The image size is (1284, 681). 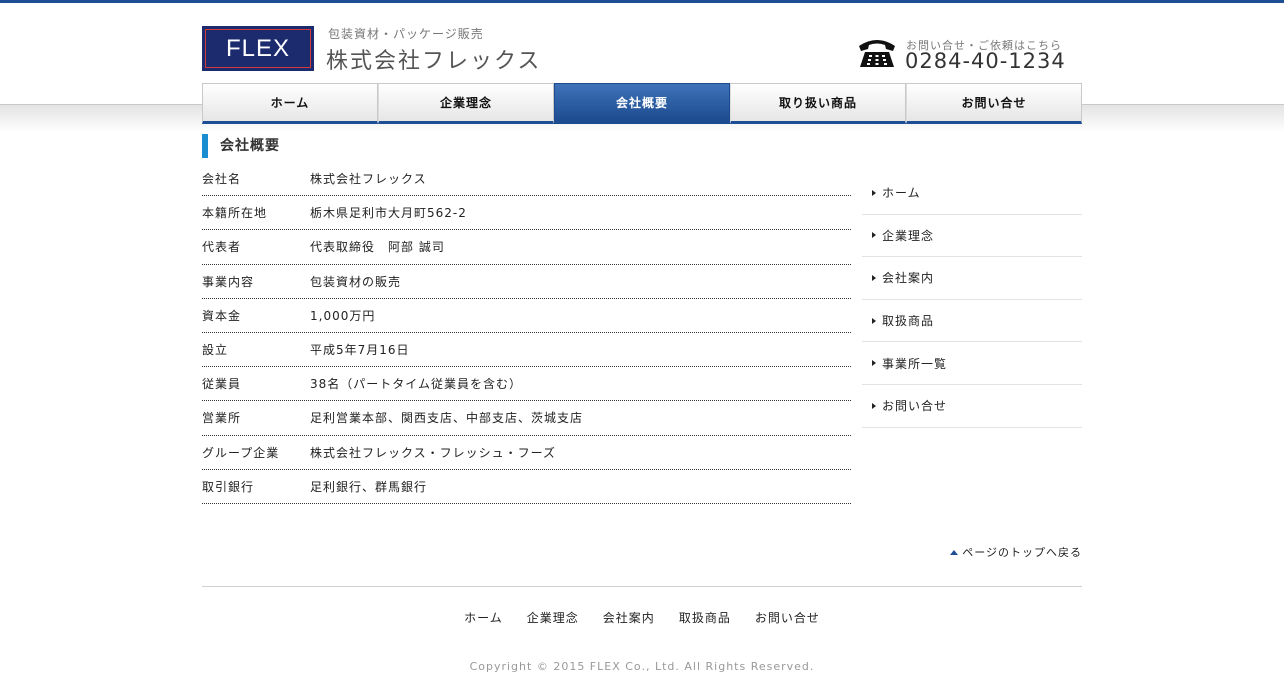 I want to click on sidebar-item-label: 企業理念, so click(x=908, y=235).